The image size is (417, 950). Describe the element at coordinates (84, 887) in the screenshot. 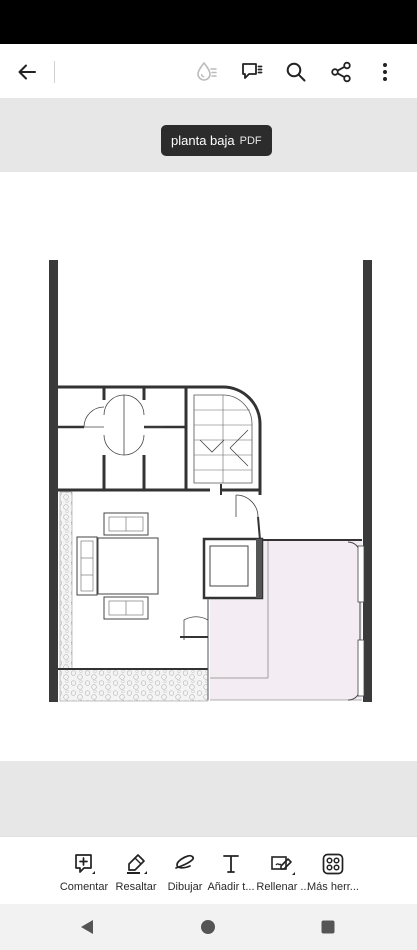

I see `tool-label: Comentar` at that location.